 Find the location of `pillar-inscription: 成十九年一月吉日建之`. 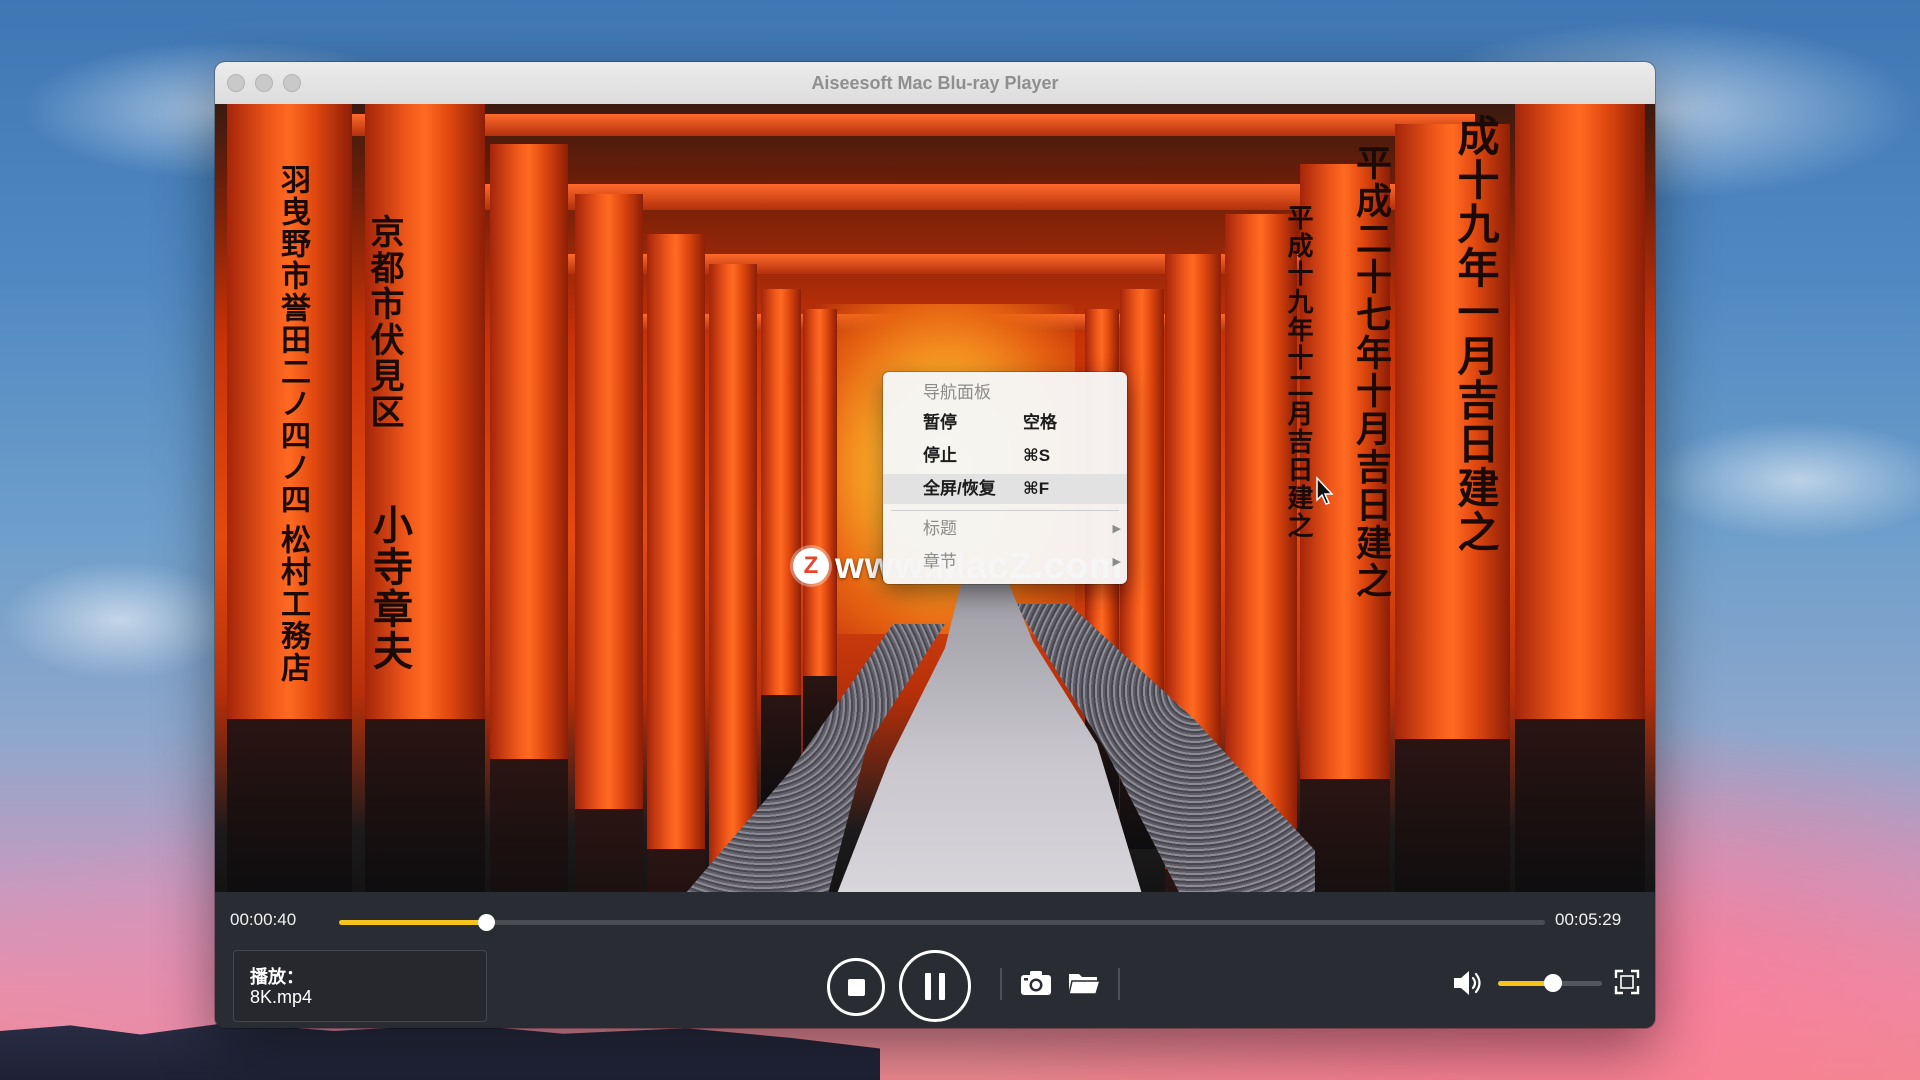

pillar-inscription: 成十九年一月吉日建之 is located at coordinates (1475, 334).